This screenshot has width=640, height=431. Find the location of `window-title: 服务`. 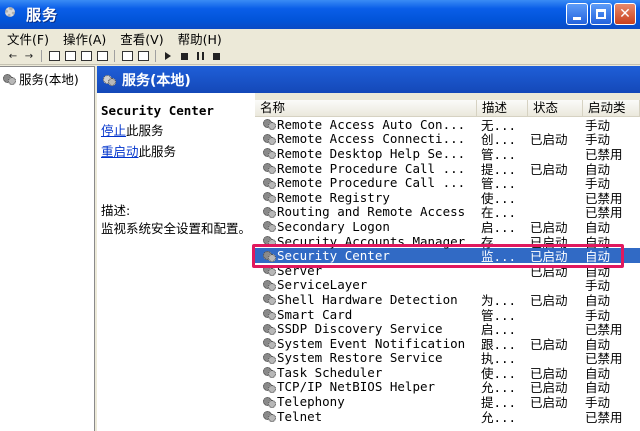

window-title: 服务 is located at coordinates (42, 15).